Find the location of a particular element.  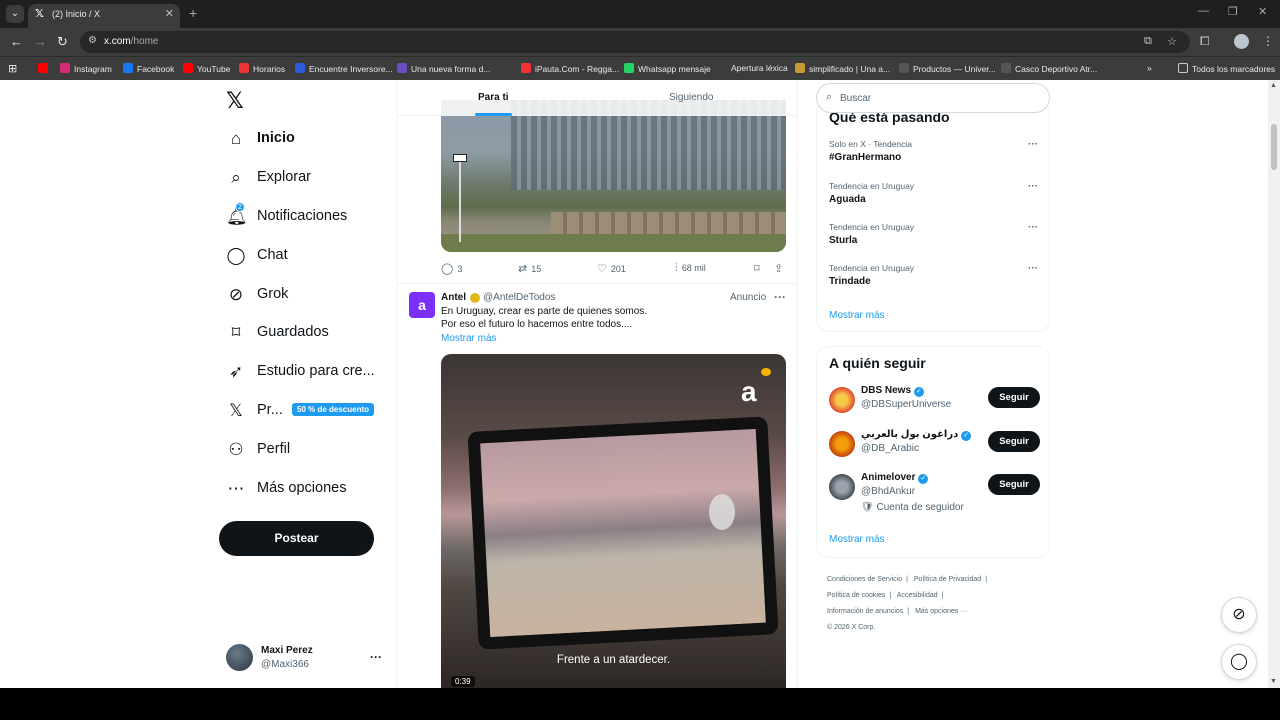

like-button: ♡ 201 is located at coordinates (611, 268).